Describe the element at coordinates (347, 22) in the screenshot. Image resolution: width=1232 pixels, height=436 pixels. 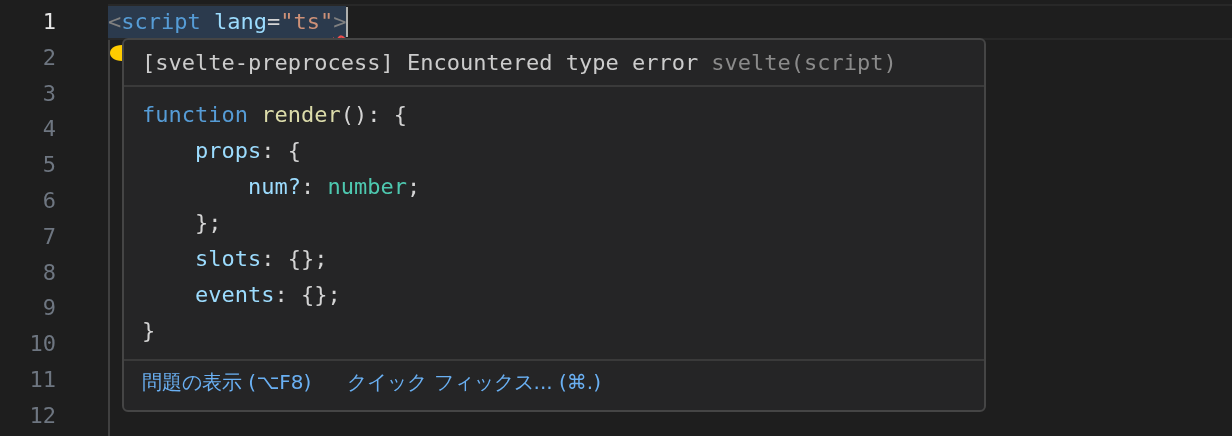
I see `text-cursor` at that location.